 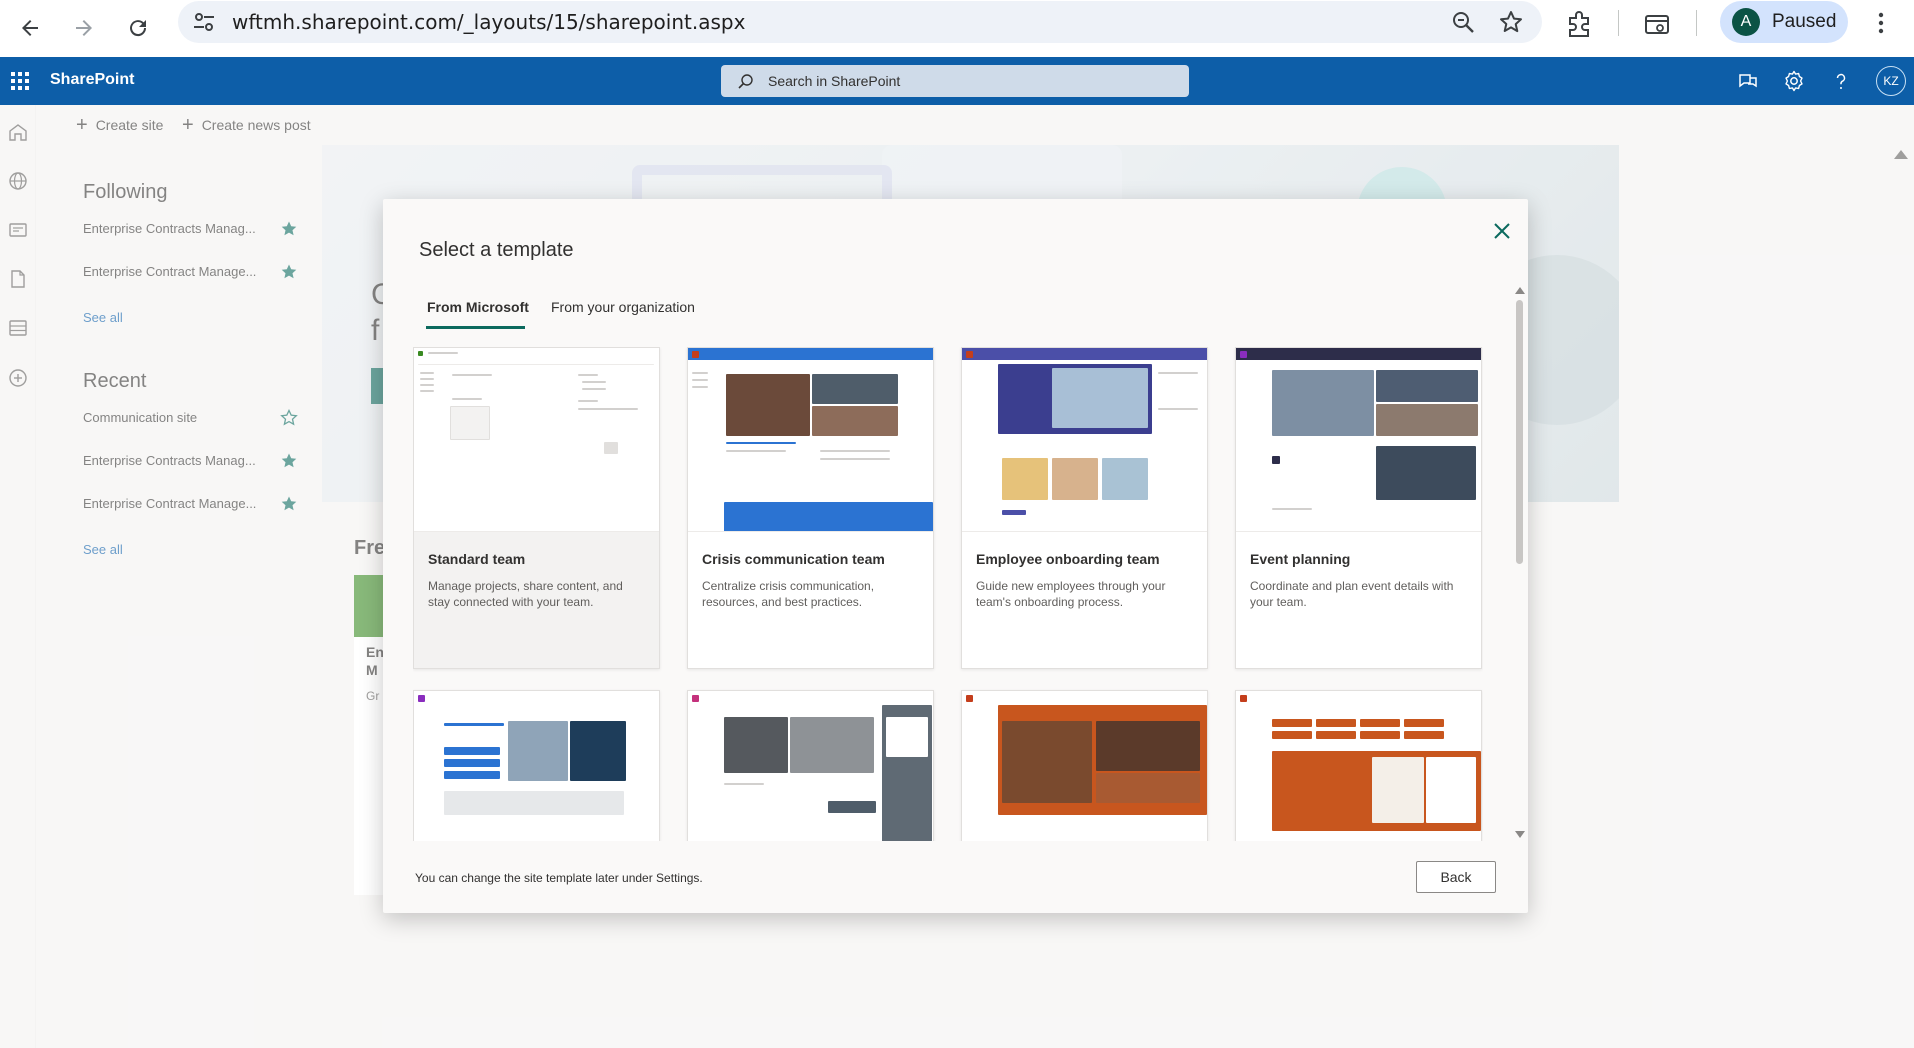 What do you see at coordinates (1463, 22) in the screenshot?
I see `zoom-icon` at bounding box center [1463, 22].